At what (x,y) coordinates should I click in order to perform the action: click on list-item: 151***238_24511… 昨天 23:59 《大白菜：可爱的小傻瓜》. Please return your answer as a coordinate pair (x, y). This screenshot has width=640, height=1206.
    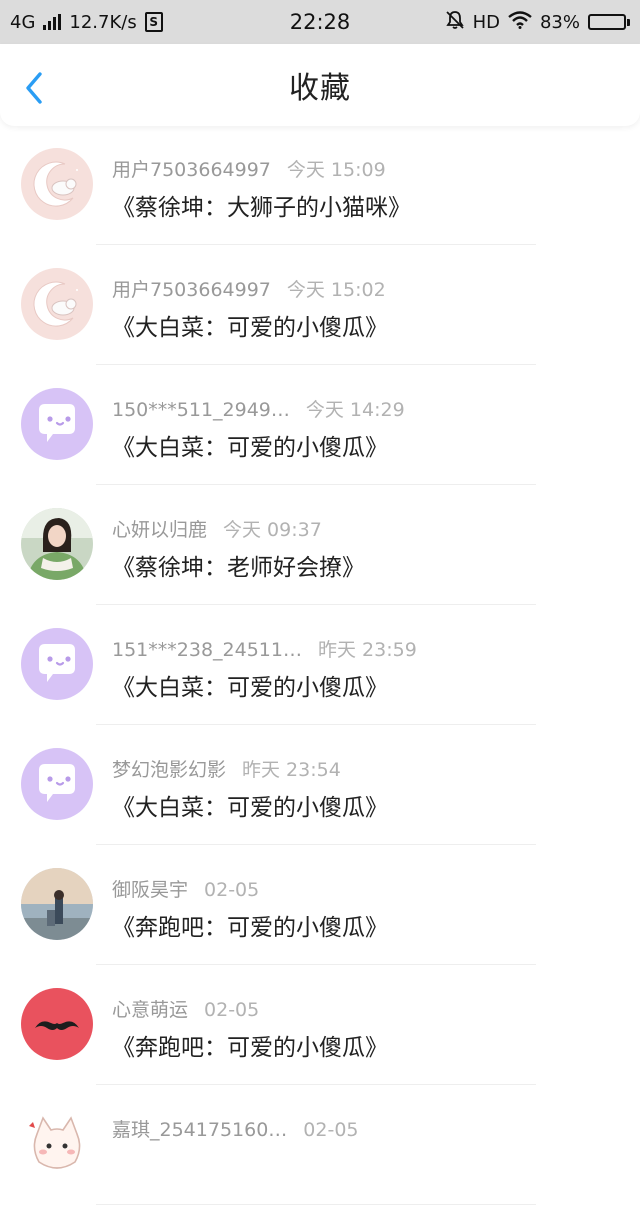
    Looking at the image, I should click on (320, 666).